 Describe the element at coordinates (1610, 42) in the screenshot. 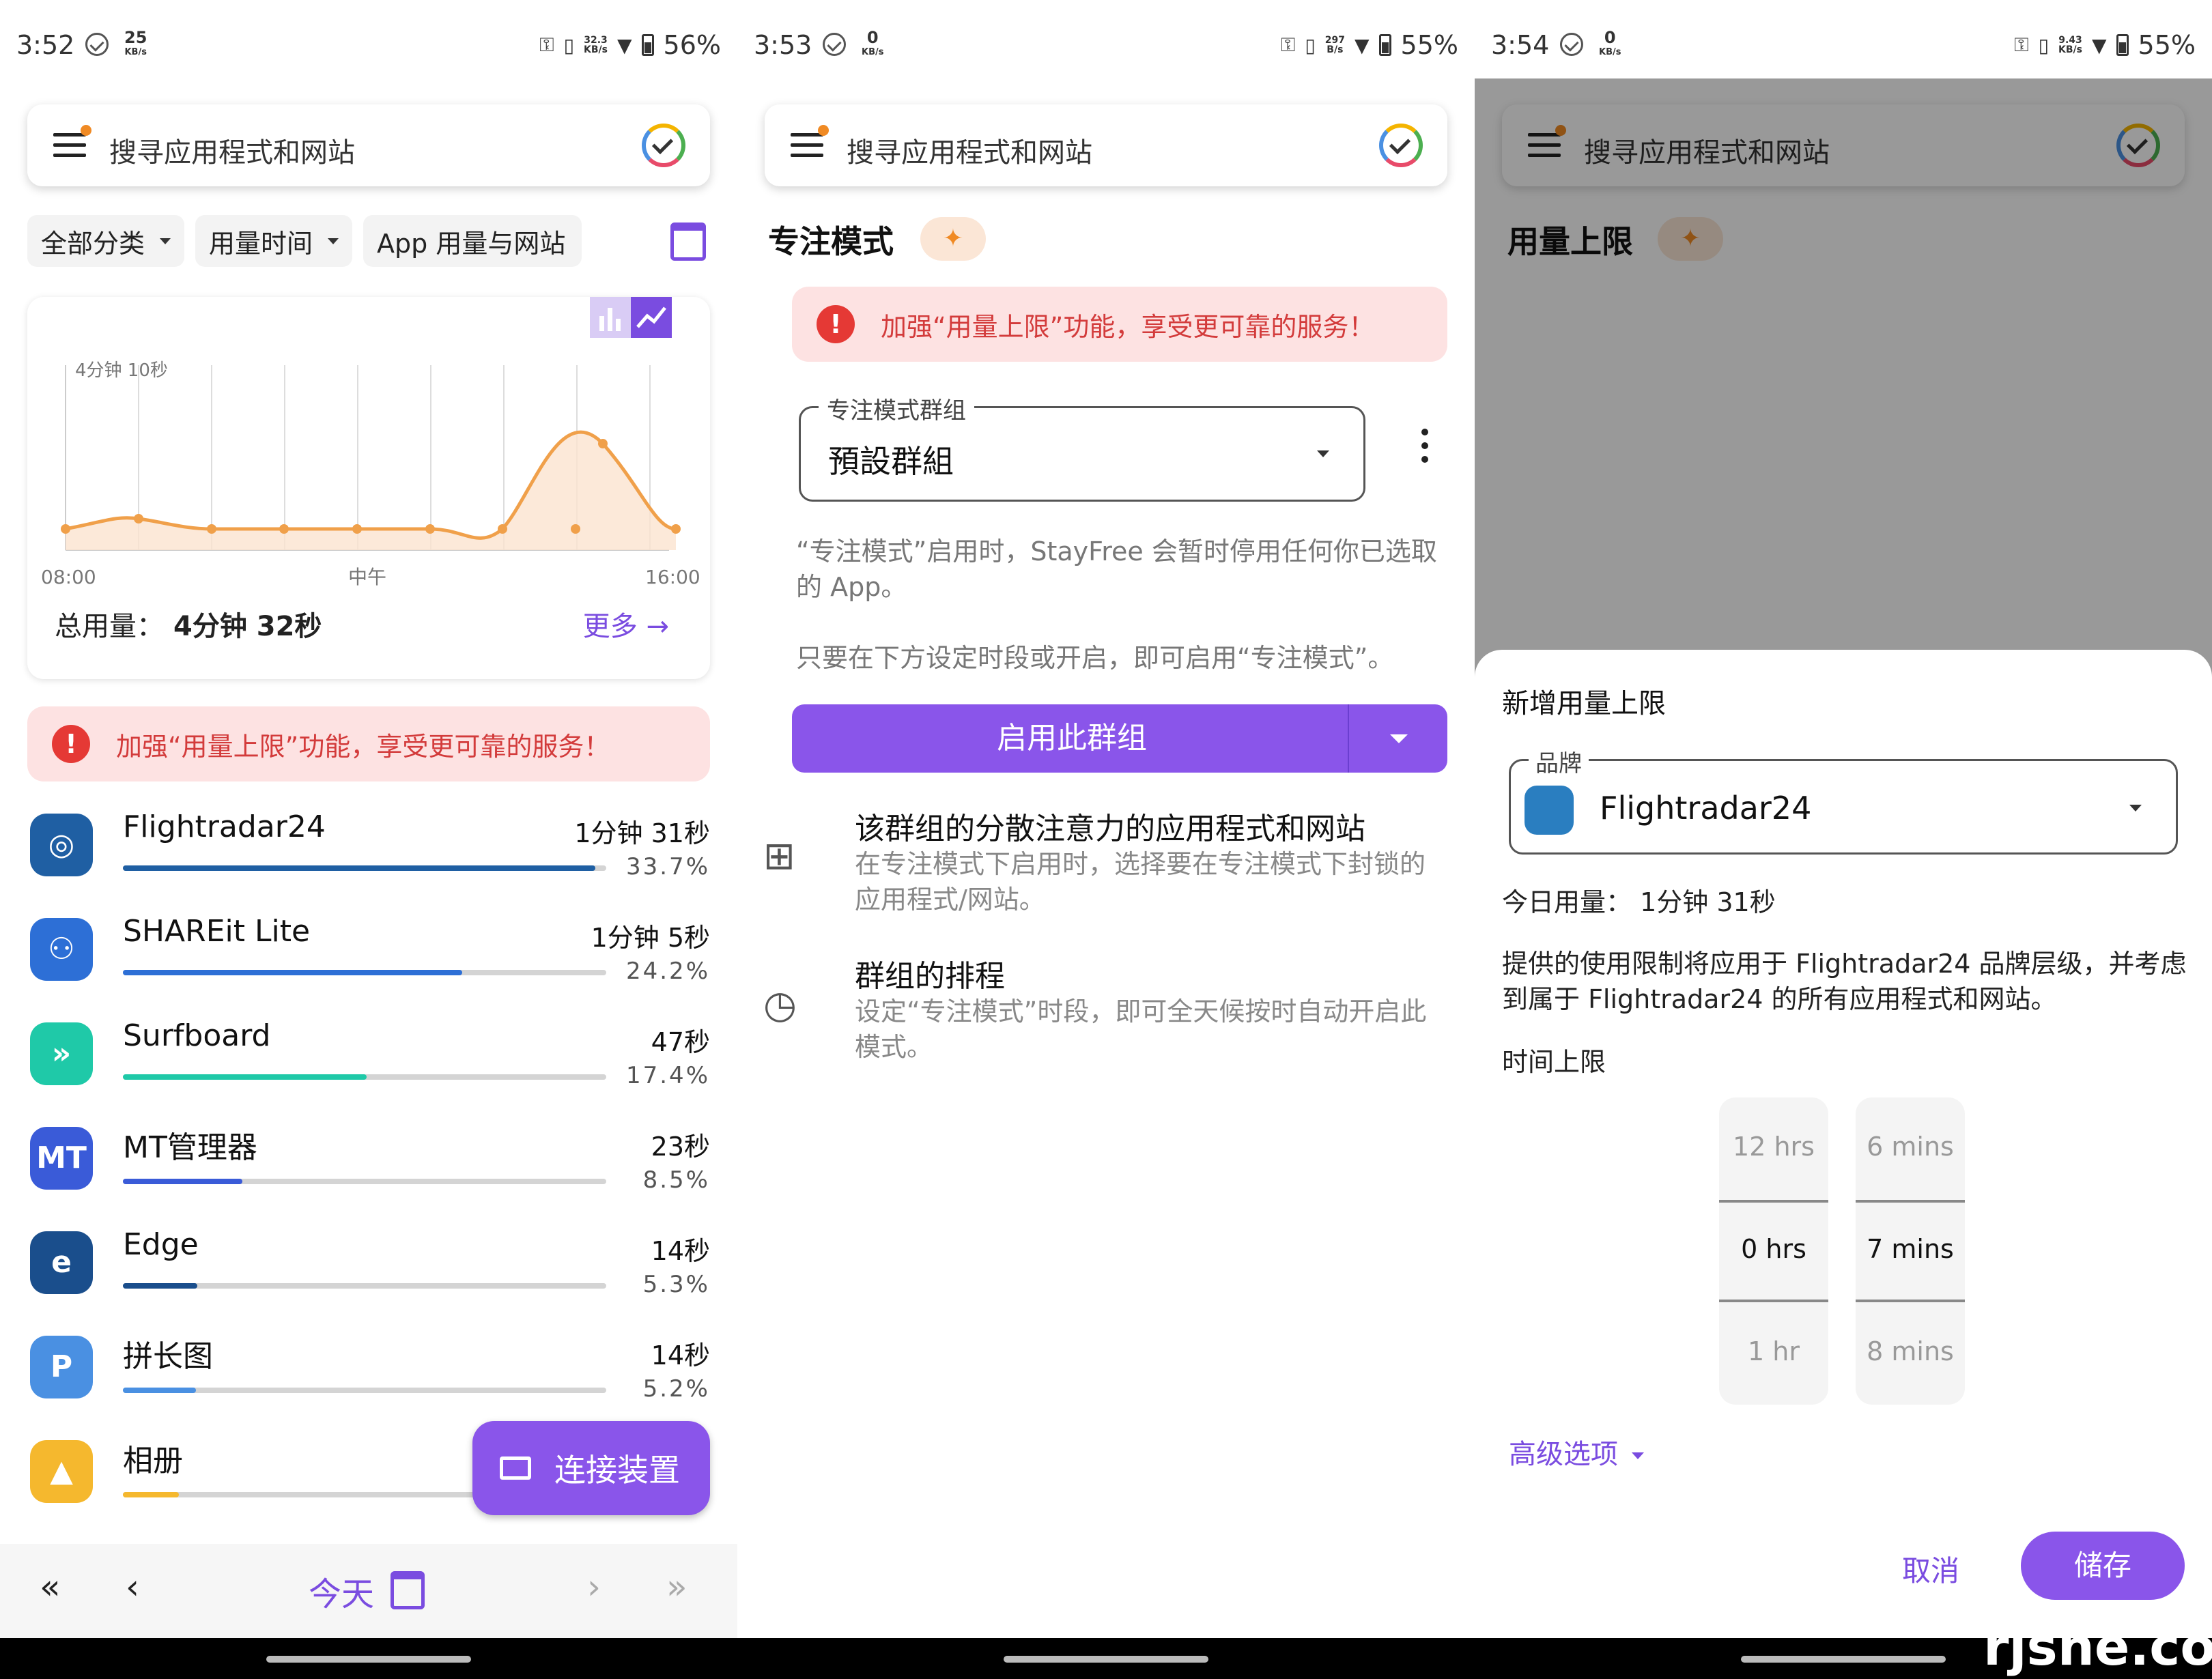

I see `network-speed: 0 KB/s` at that location.